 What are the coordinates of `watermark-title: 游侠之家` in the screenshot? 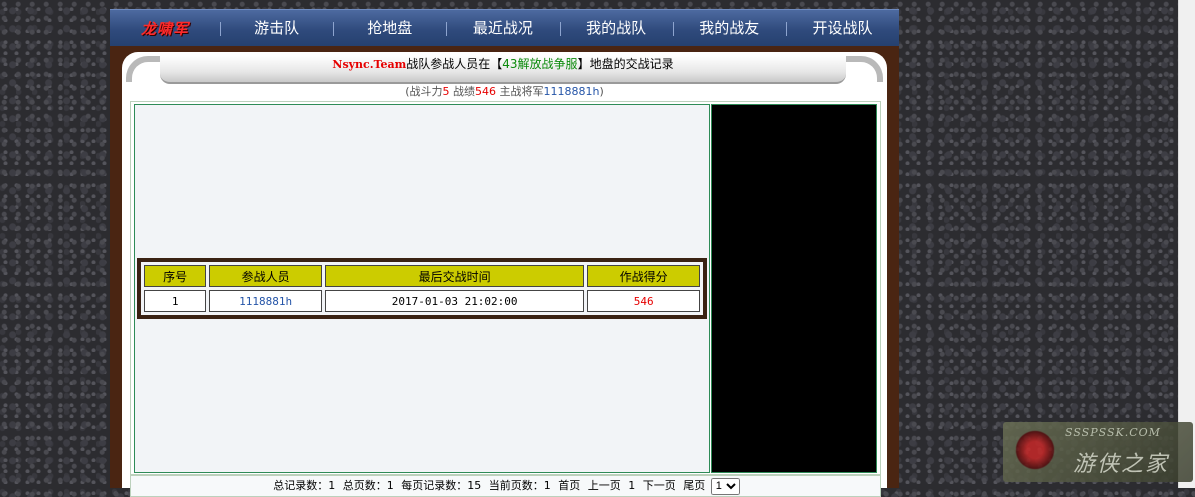 It's located at (1121, 464).